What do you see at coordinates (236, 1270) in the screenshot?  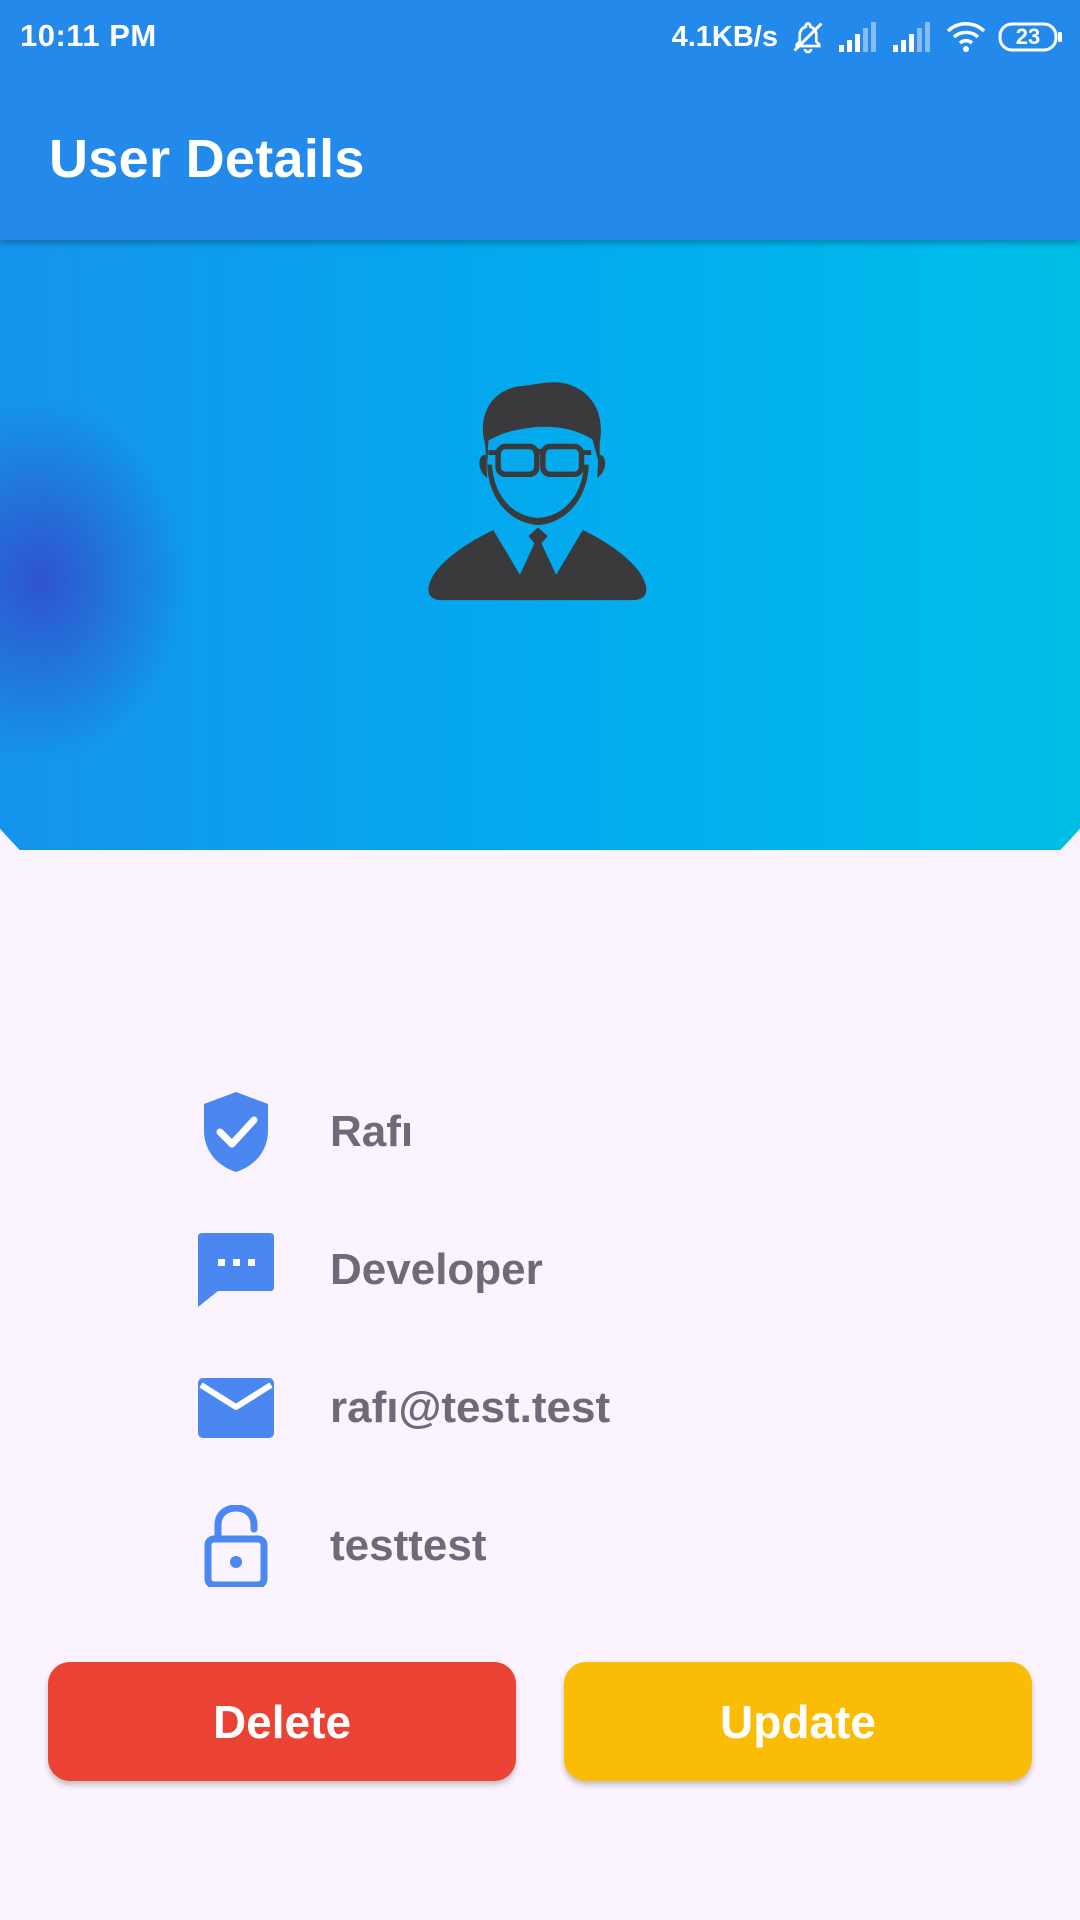 I see `chat-bubble-icon` at bounding box center [236, 1270].